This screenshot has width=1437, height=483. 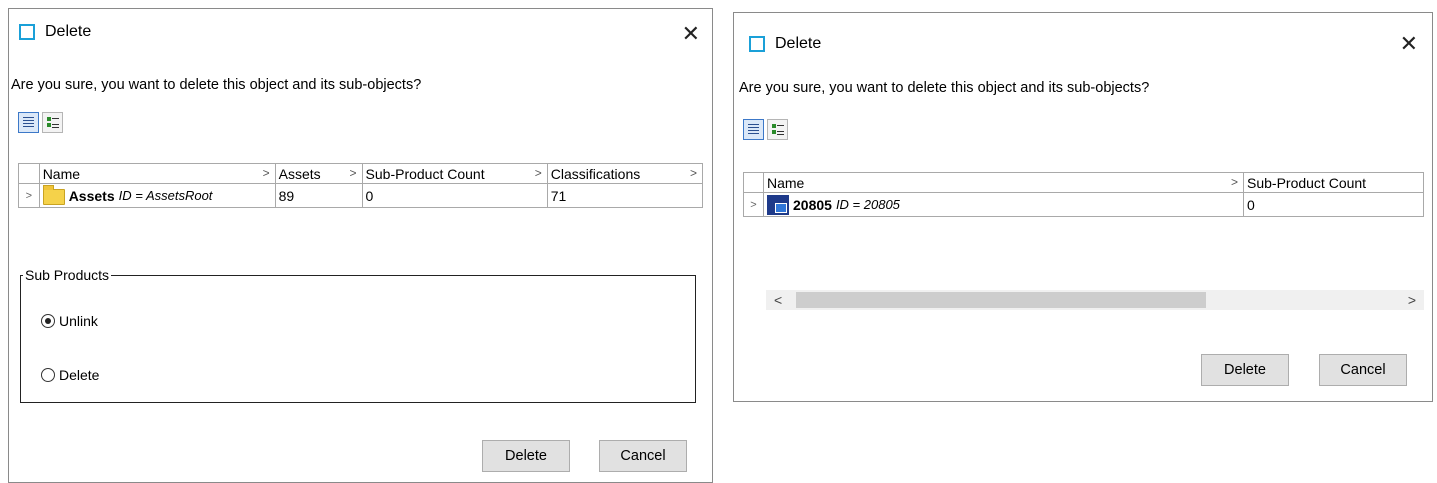 What do you see at coordinates (1333, 182) in the screenshot?
I see `column-header-sub-product-count: Sub-Product Count` at bounding box center [1333, 182].